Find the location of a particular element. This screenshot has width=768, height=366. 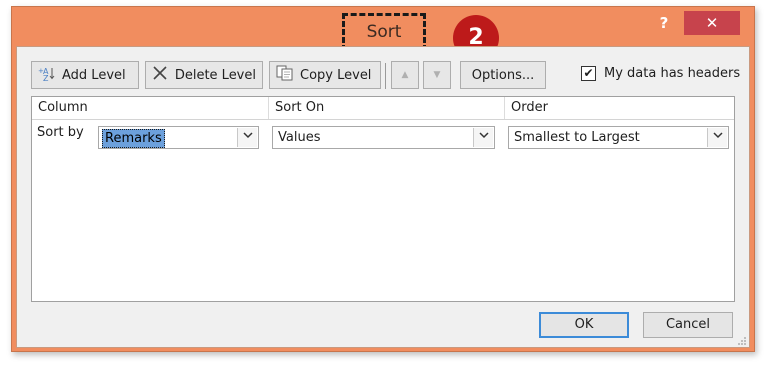

add-level-button: + A Z Add Level is located at coordinates (85, 75).